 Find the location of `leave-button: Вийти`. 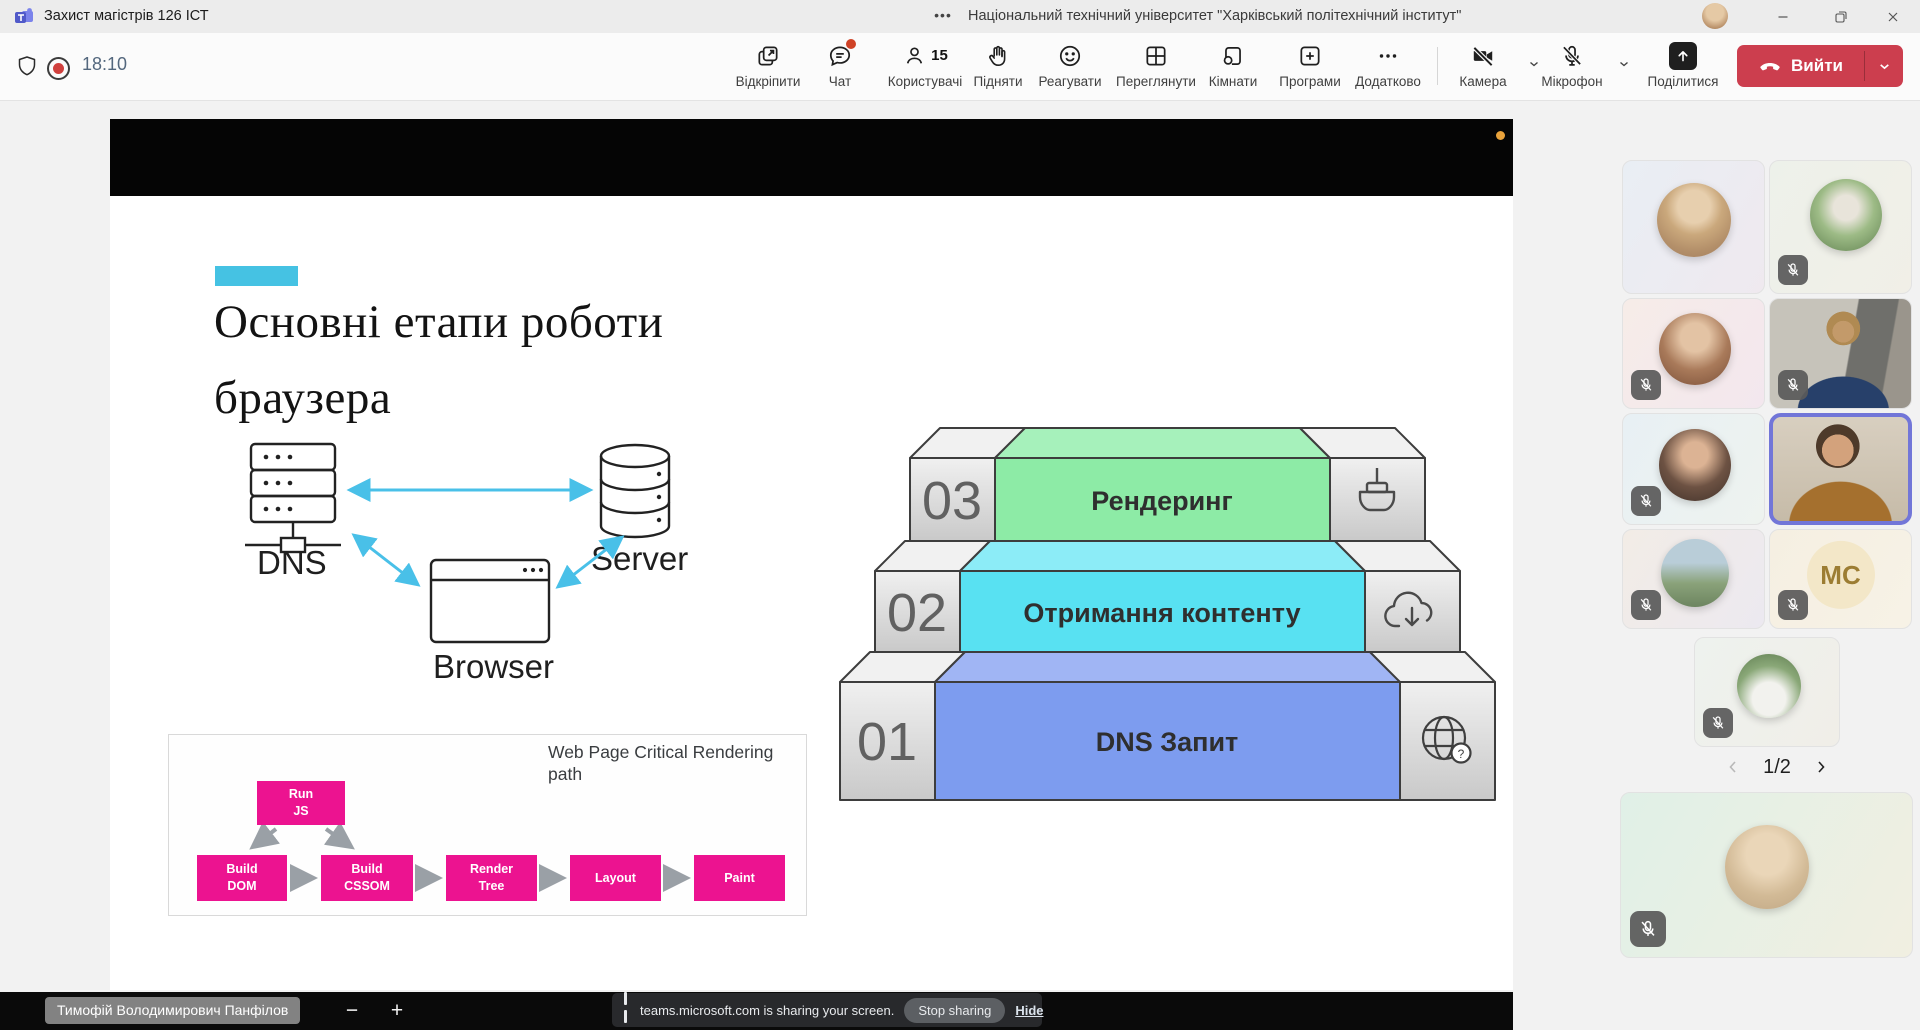

leave-button: Вийти is located at coordinates (1820, 66).